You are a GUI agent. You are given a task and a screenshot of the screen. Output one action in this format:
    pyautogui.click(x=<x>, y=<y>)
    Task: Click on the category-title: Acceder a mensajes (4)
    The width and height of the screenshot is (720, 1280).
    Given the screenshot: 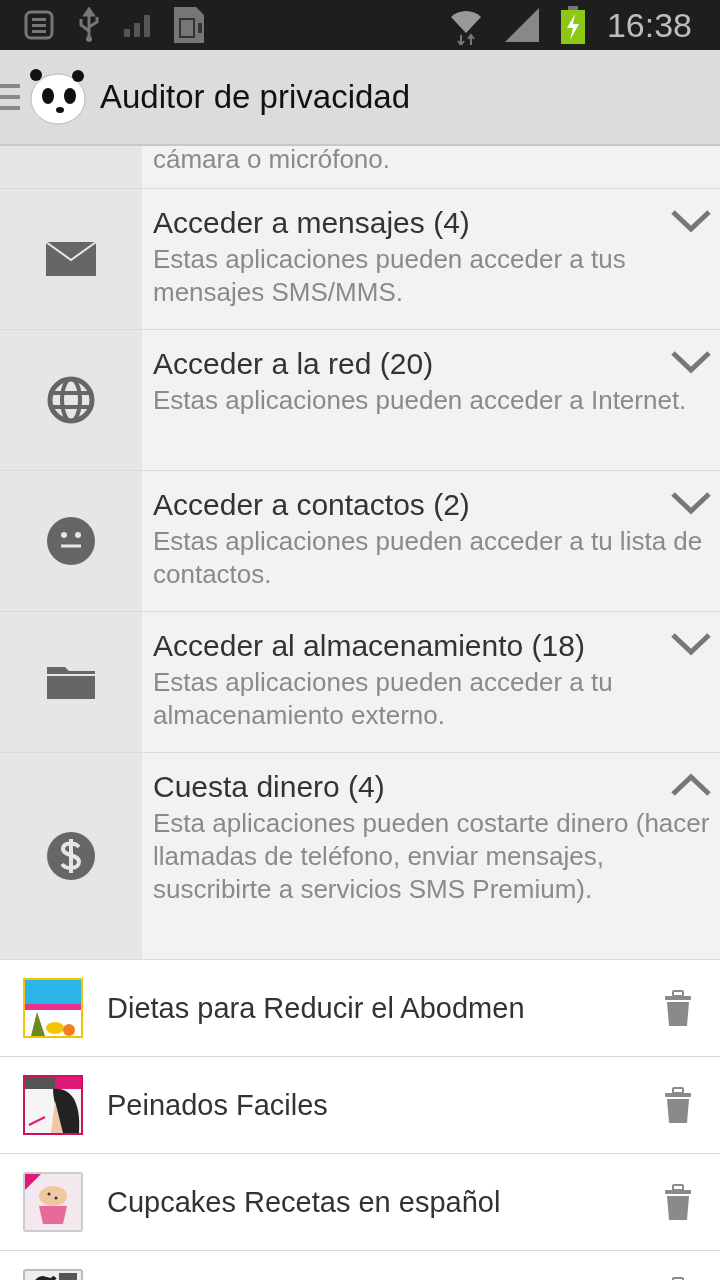 What is the action you would take?
    pyautogui.click(x=312, y=223)
    